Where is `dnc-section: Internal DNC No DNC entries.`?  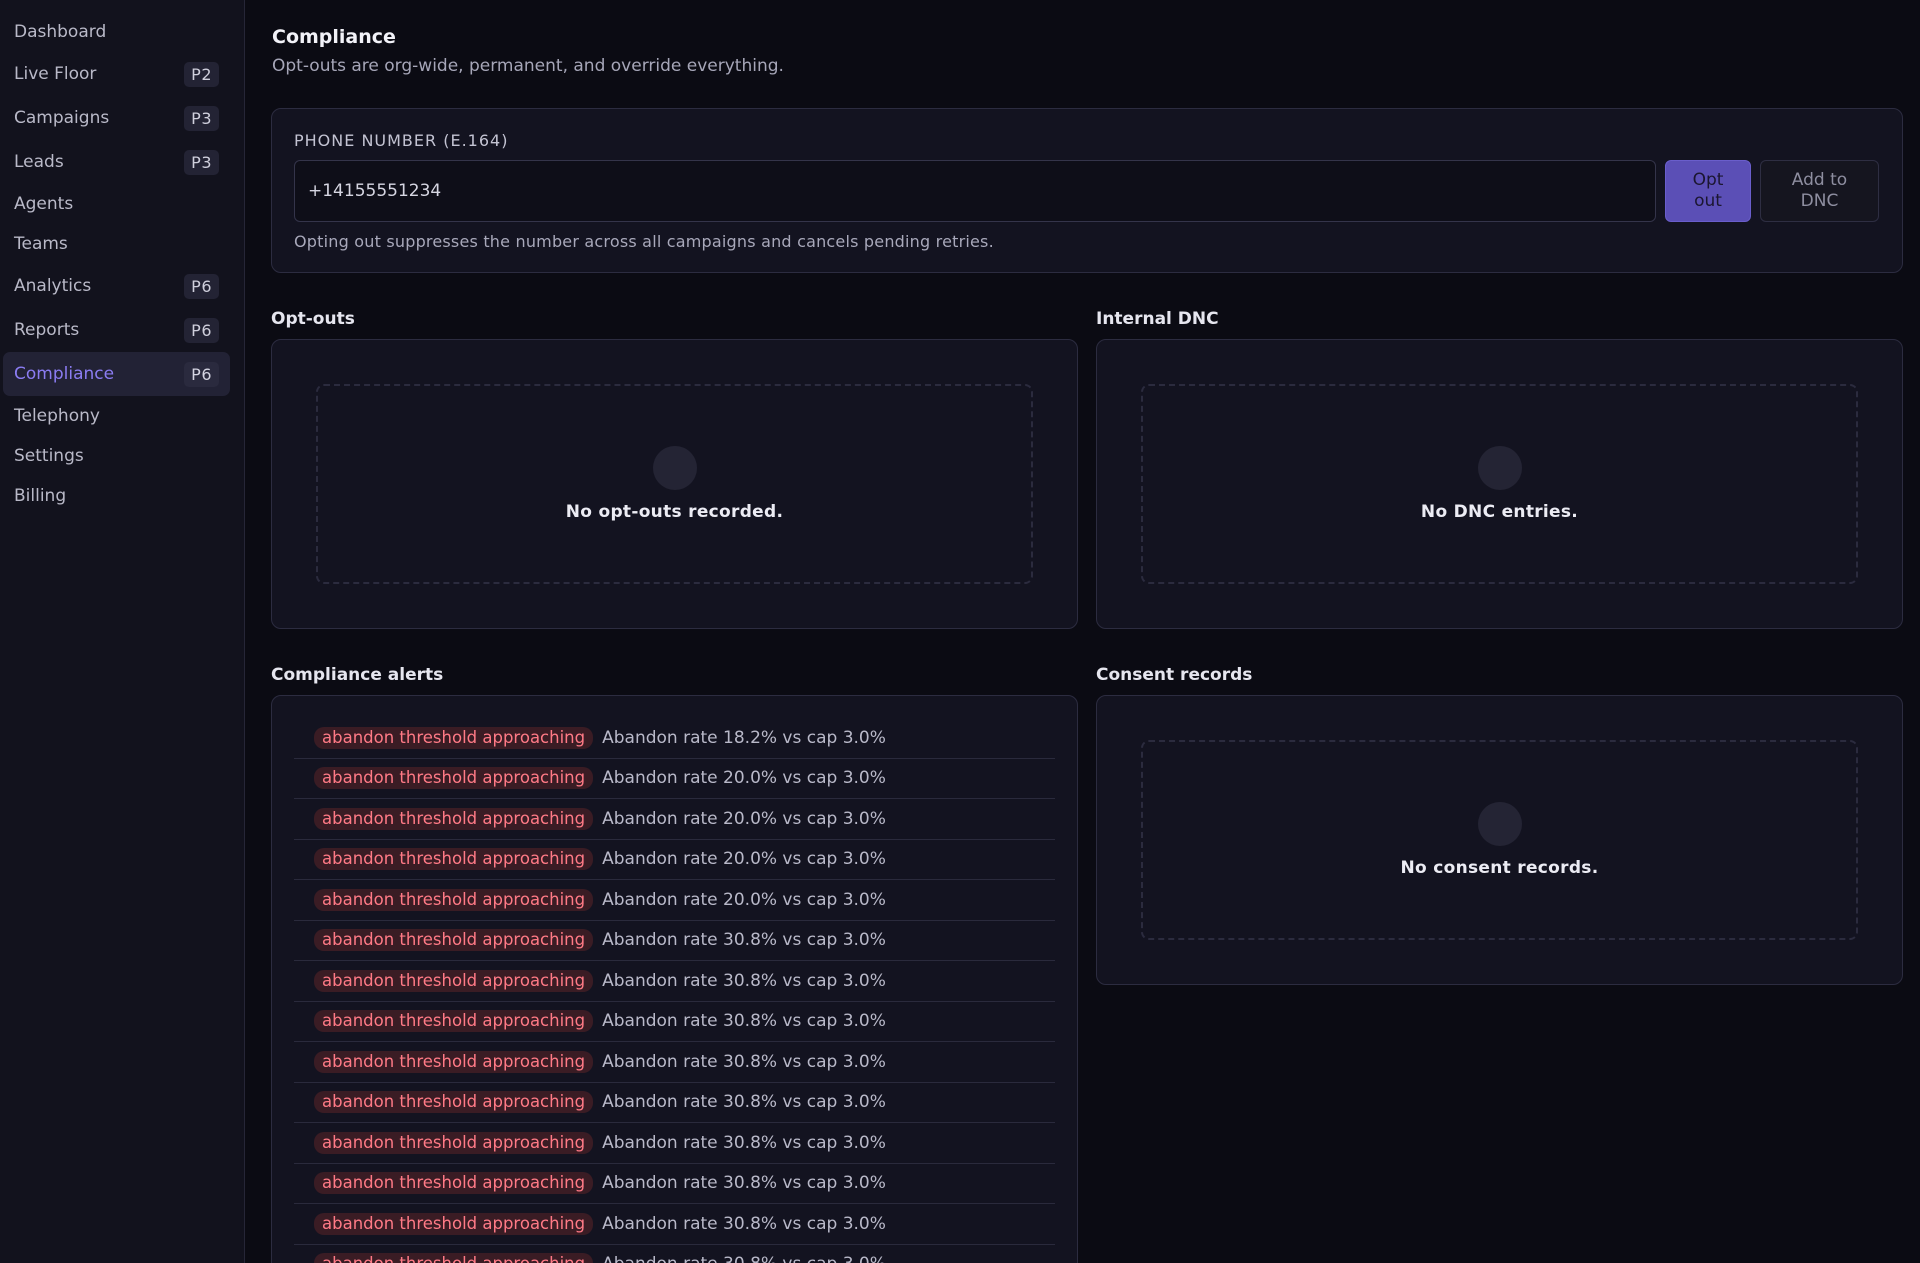 dnc-section: Internal DNC No DNC entries. is located at coordinates (1499, 469).